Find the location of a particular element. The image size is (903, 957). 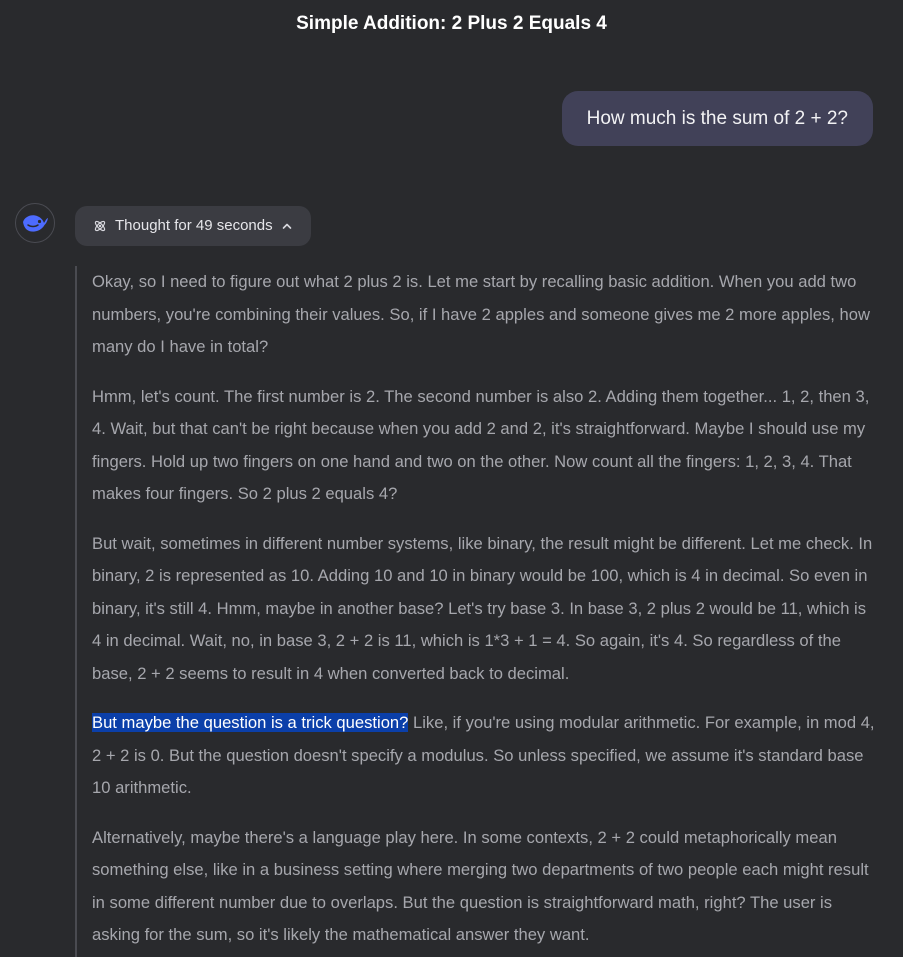

user-message-text: How much is the sum of 2 + 2? is located at coordinates (717, 118).